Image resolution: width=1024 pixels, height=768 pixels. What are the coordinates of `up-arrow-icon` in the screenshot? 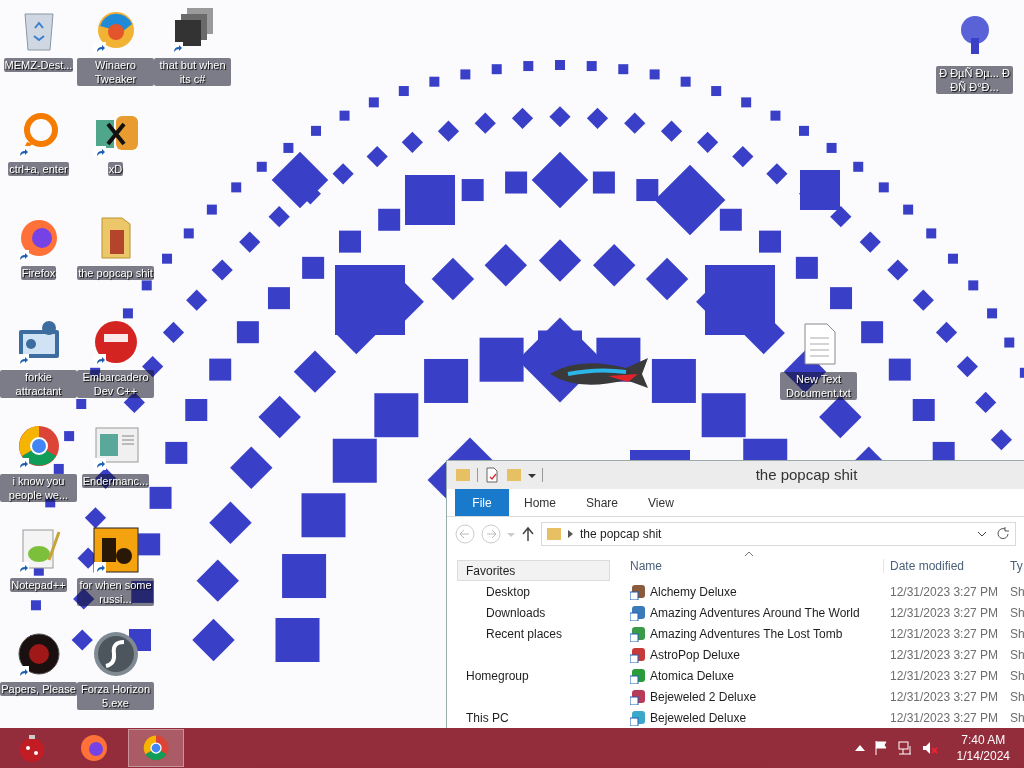 It's located at (528, 534).